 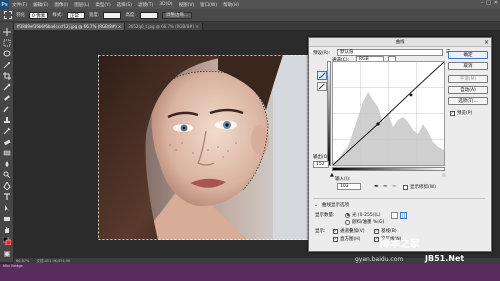 I want to click on menu-window: 窗口(W), so click(x=208, y=5).